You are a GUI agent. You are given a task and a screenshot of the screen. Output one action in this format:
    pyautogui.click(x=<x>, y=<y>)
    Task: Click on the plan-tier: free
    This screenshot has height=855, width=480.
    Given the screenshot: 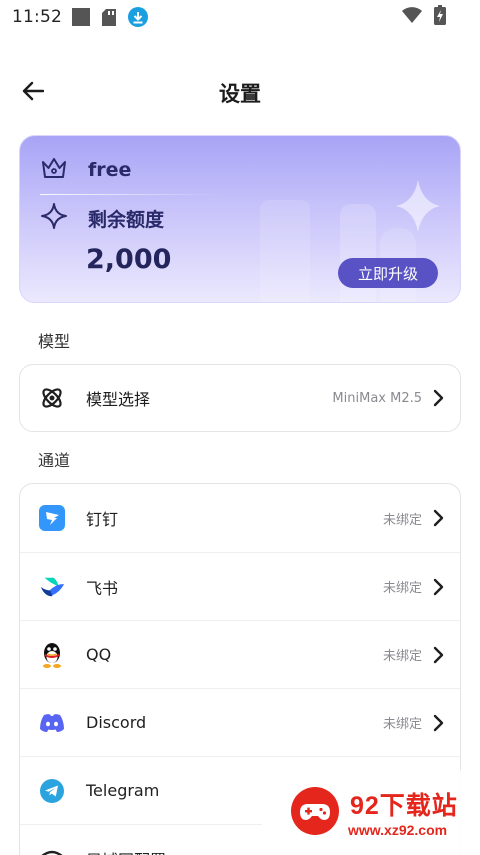 What is the action you would take?
    pyautogui.click(x=110, y=170)
    